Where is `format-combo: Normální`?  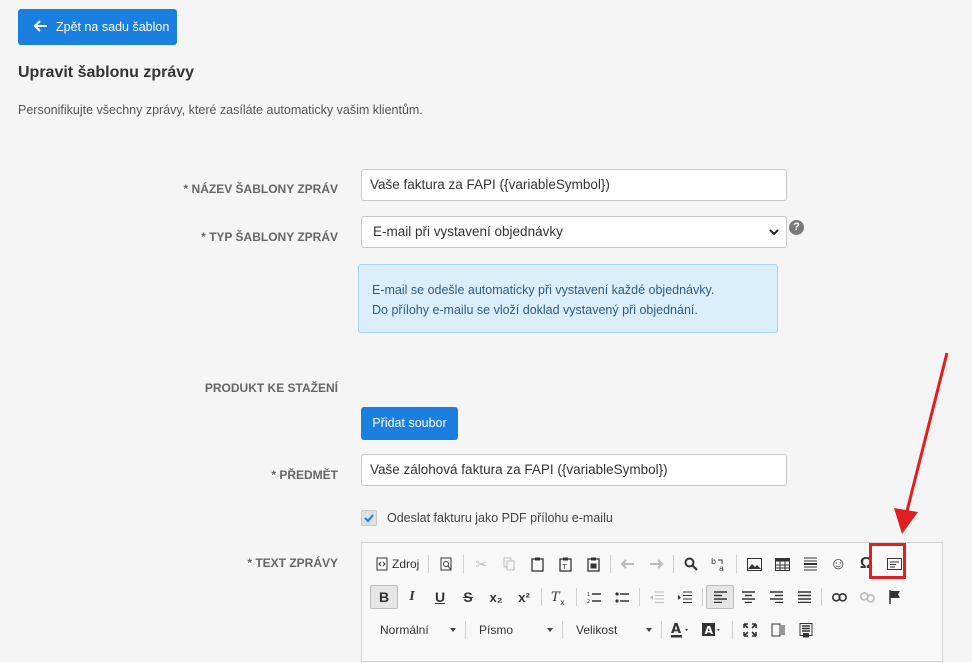 format-combo: Normální is located at coordinates (416, 630).